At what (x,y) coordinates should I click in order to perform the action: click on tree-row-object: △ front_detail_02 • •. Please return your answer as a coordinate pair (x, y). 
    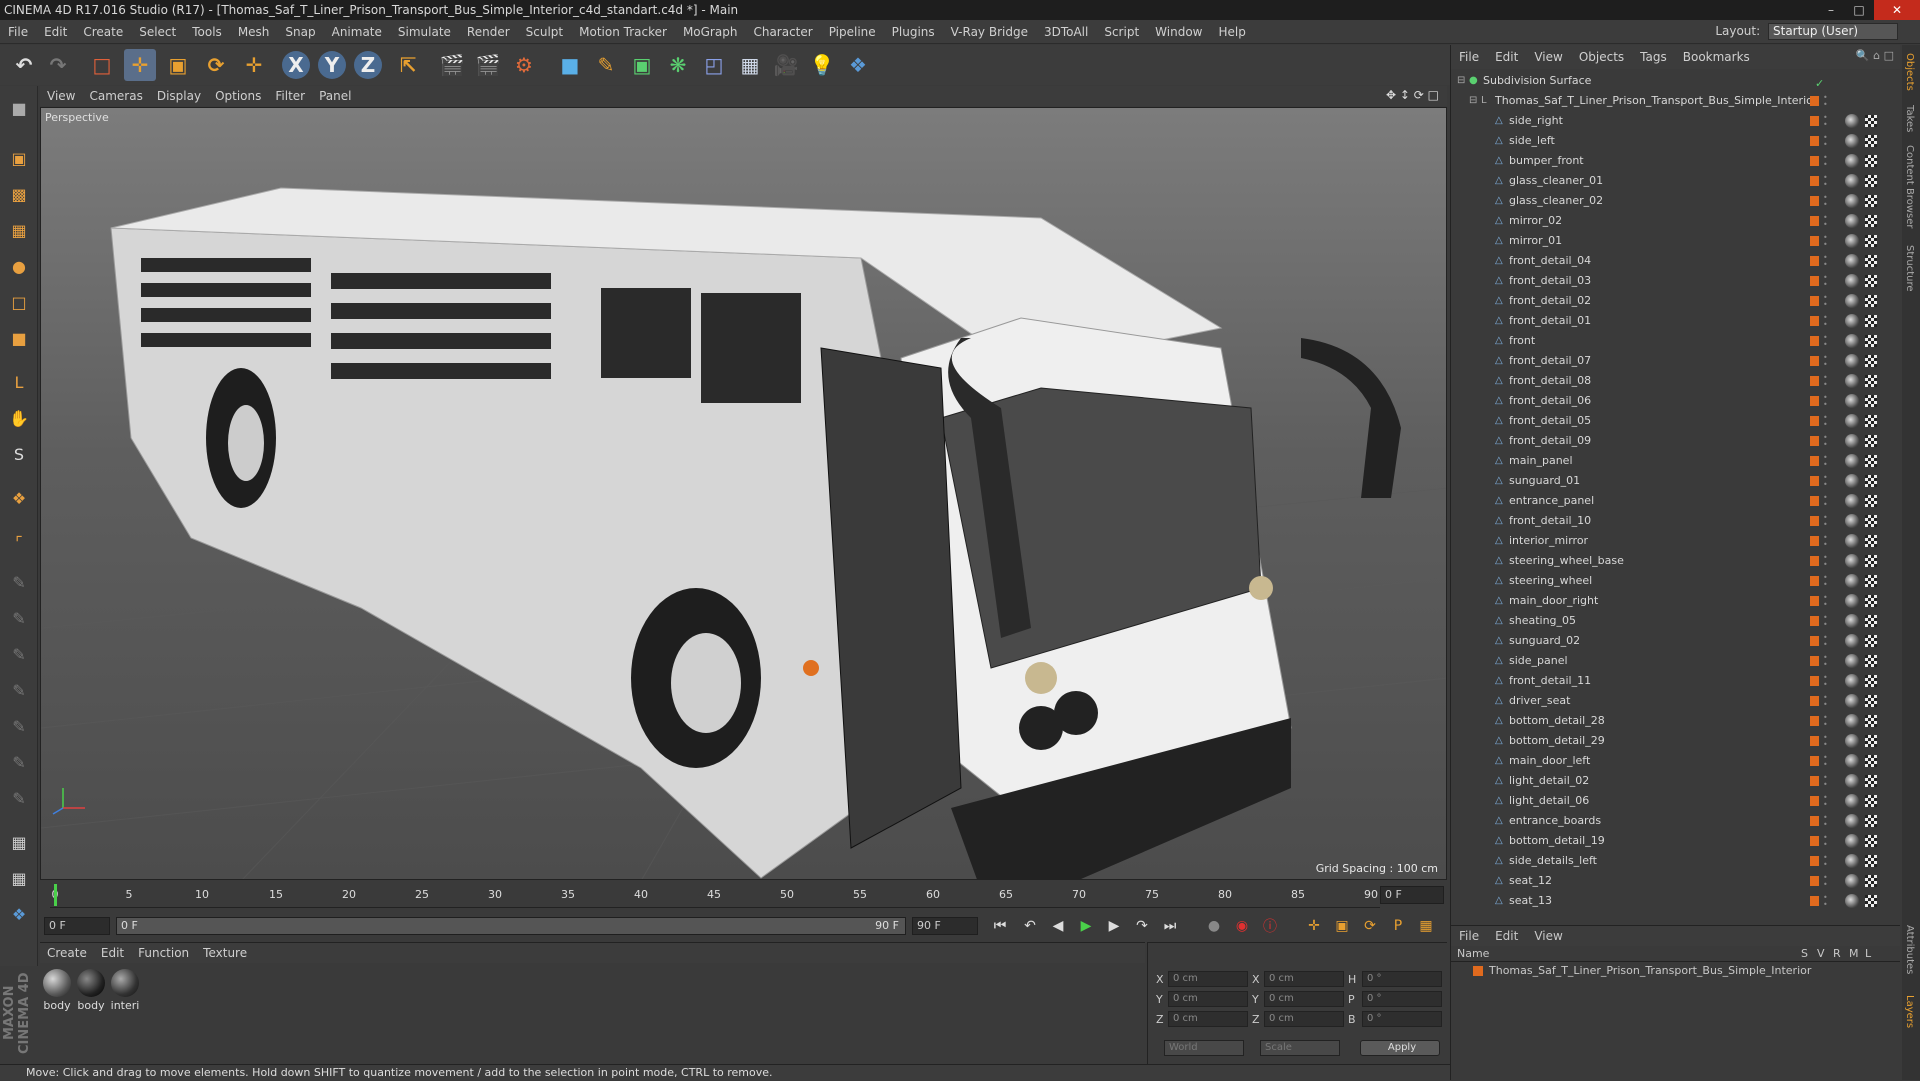
    Looking at the image, I should click on (1675, 301).